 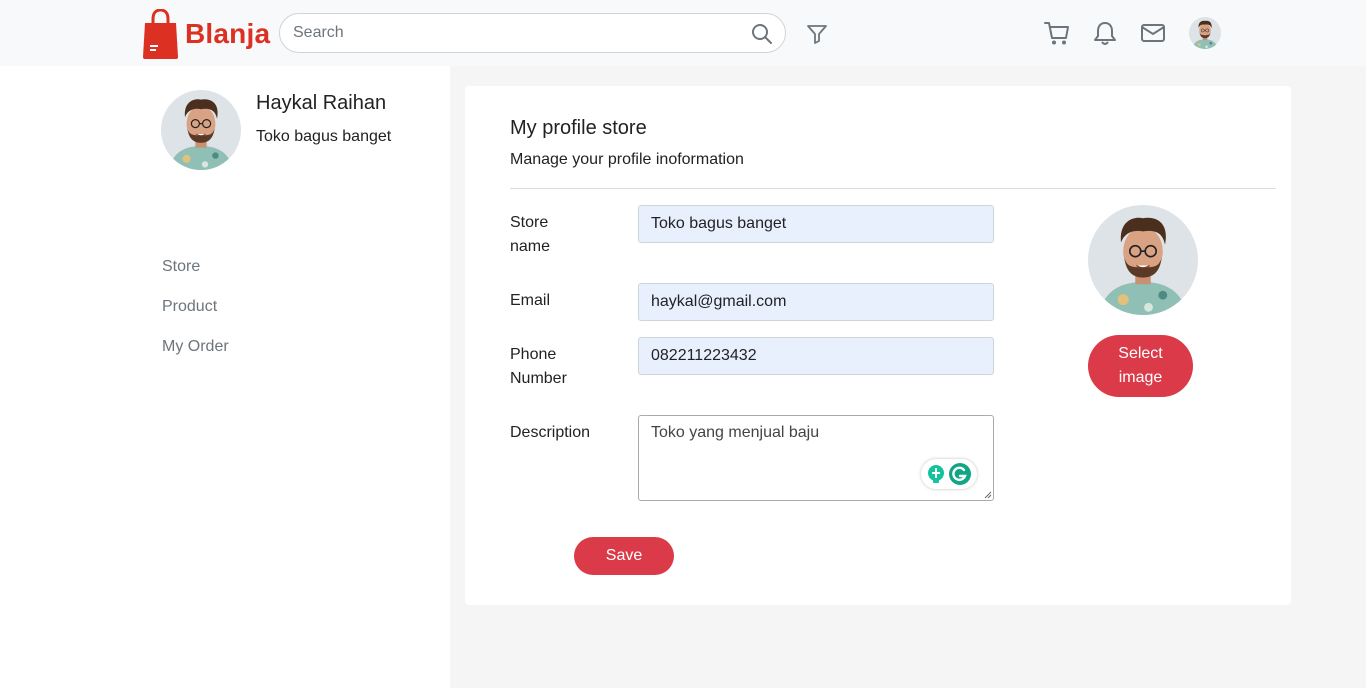 What do you see at coordinates (1140, 353) in the screenshot?
I see `select-image-line1: Select` at bounding box center [1140, 353].